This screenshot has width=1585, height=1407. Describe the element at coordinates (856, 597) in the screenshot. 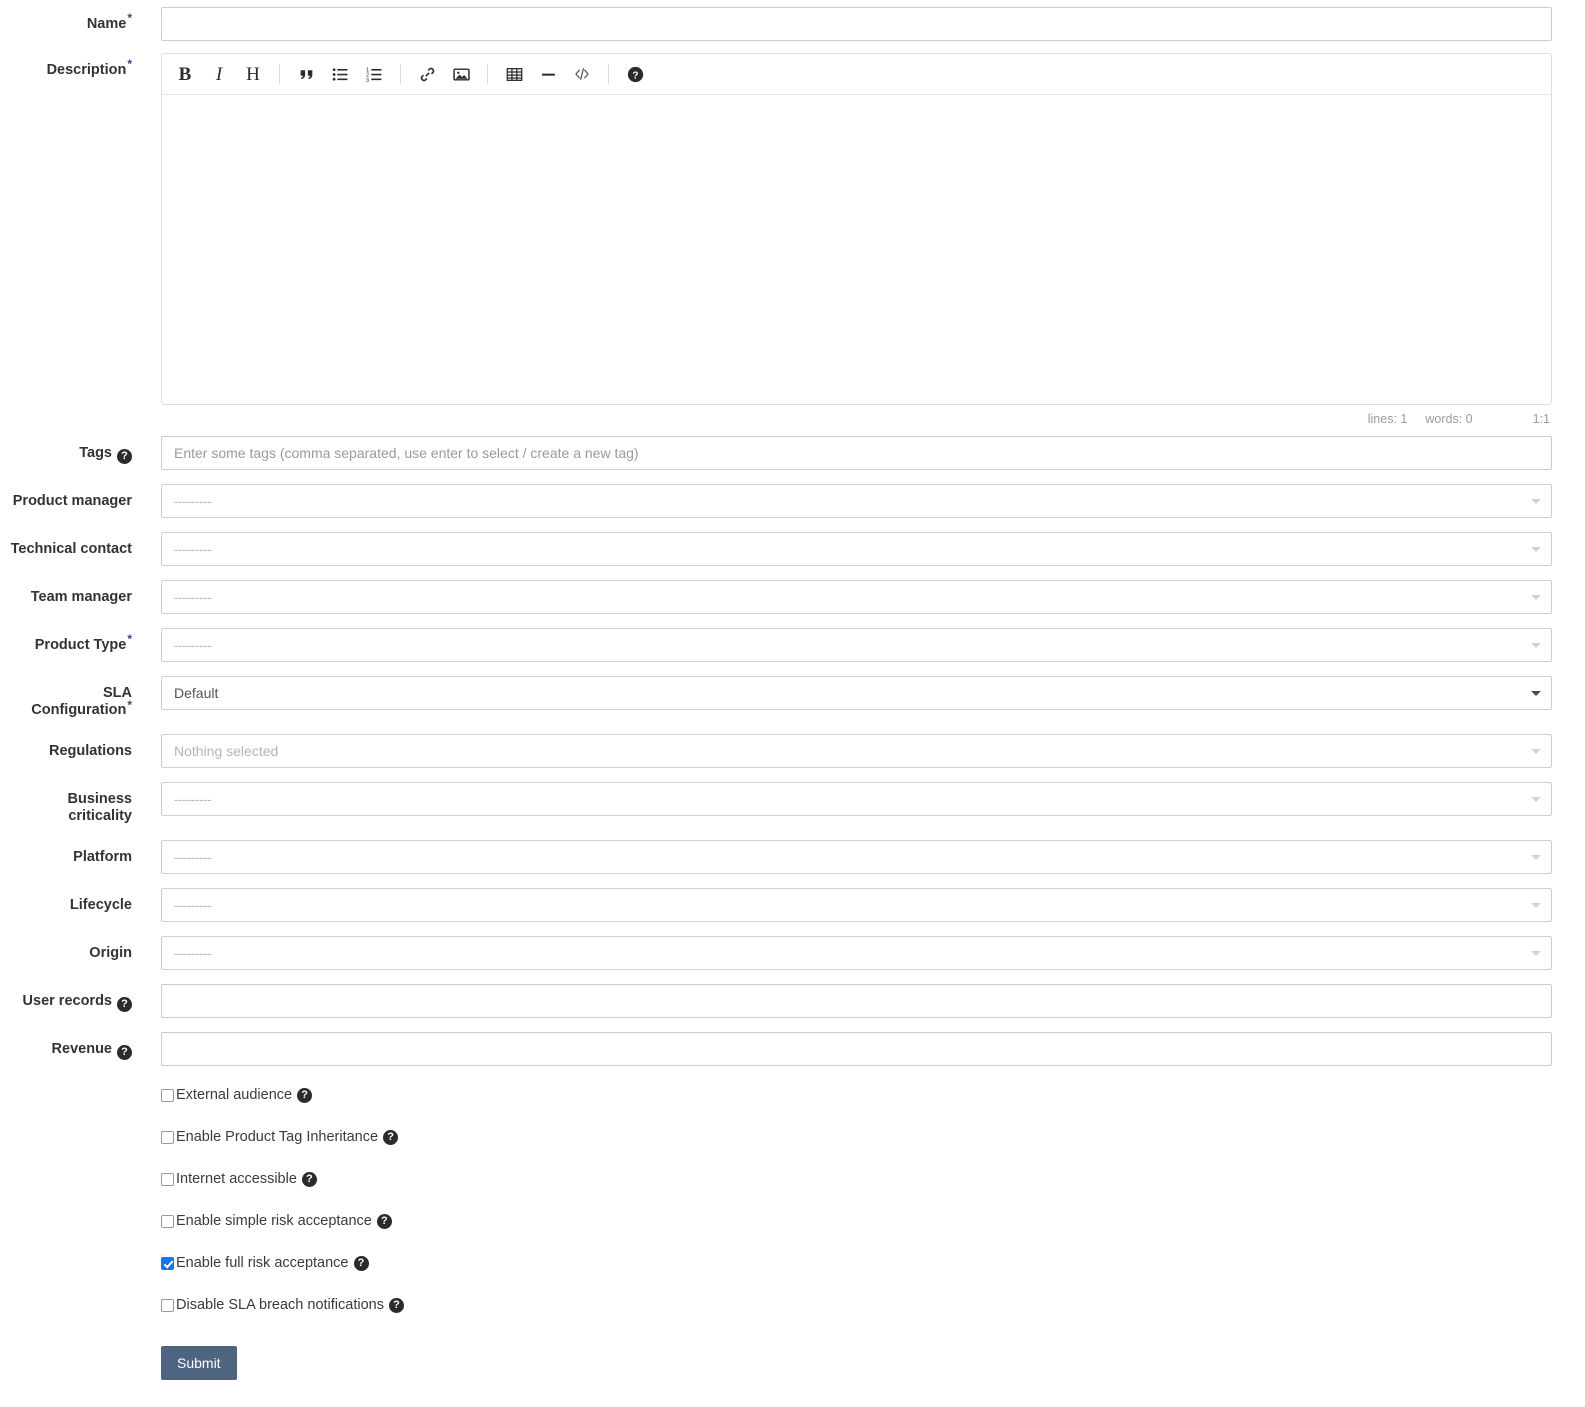

I see `team-manager-select: ---------` at that location.